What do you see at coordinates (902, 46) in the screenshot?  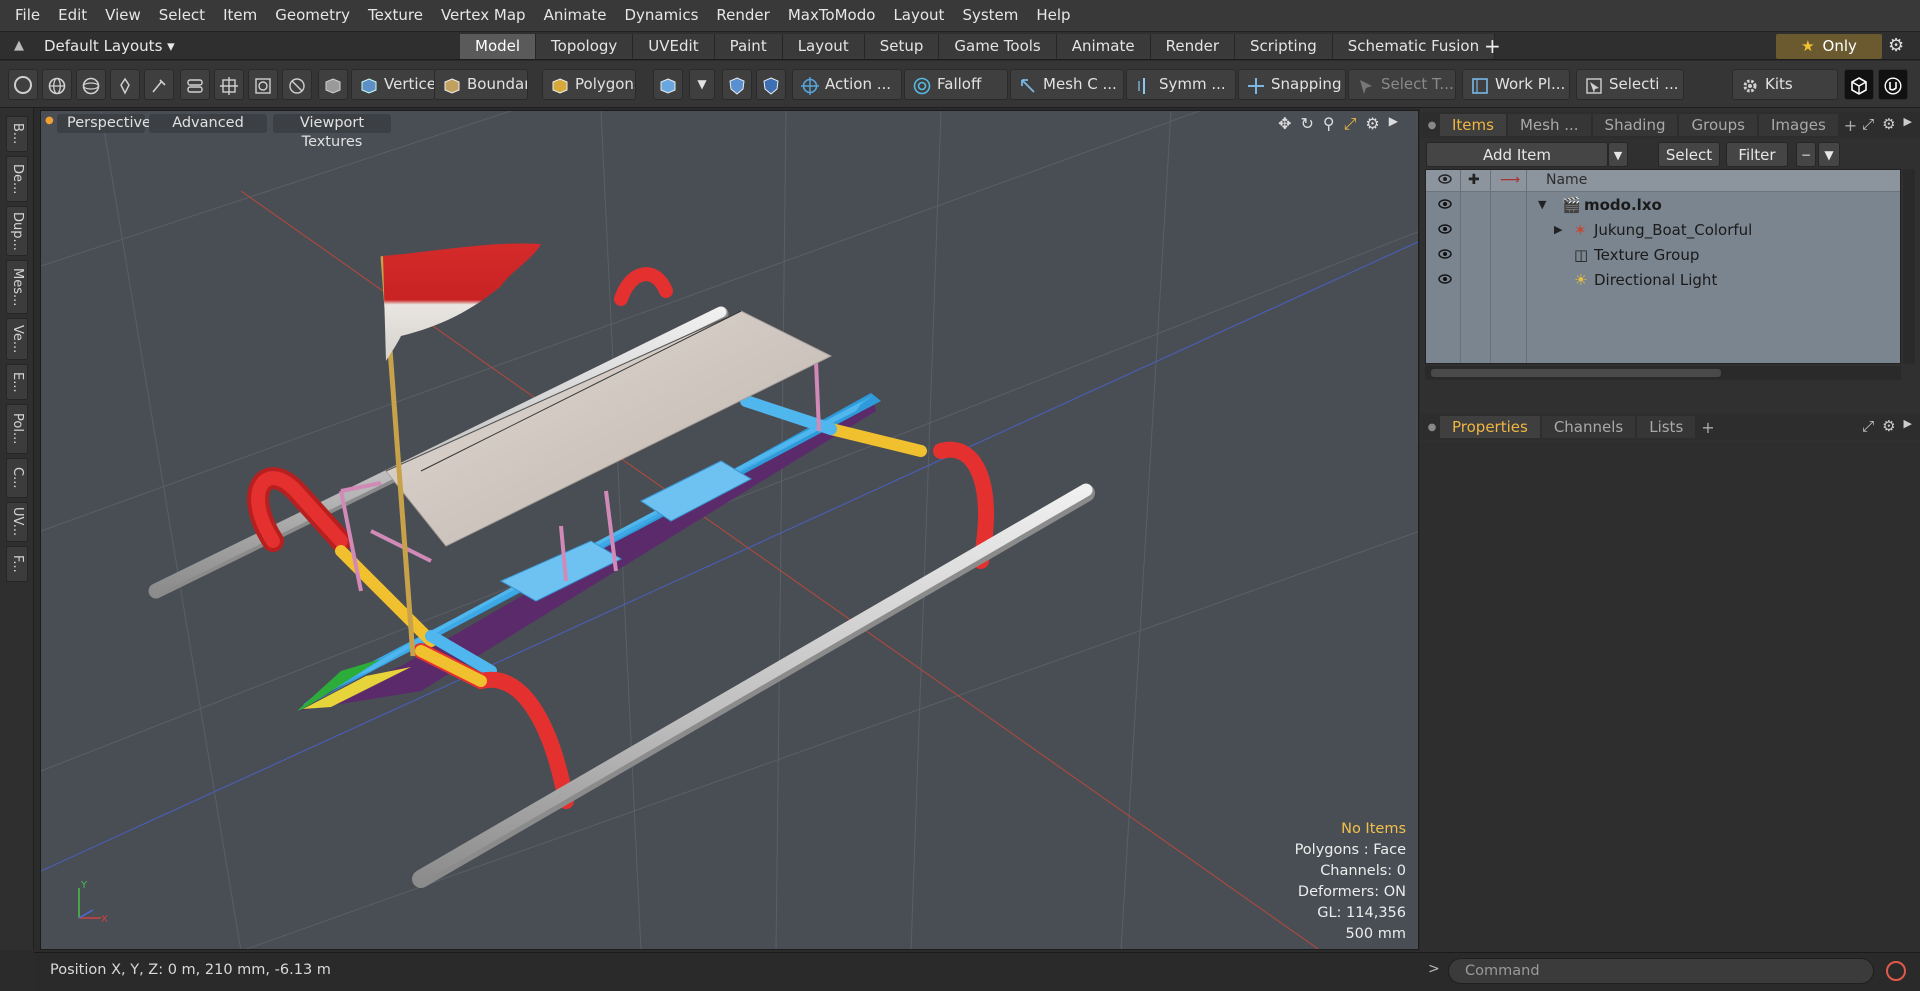 I see `tab-setup: Setup` at bounding box center [902, 46].